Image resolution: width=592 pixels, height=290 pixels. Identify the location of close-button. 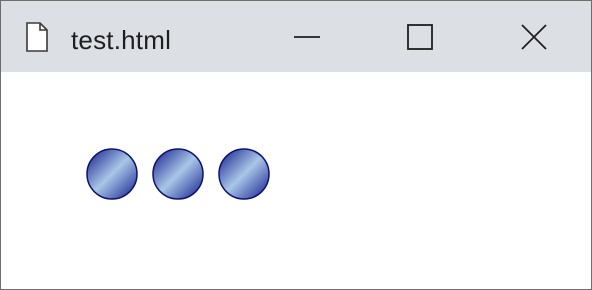
(534, 36).